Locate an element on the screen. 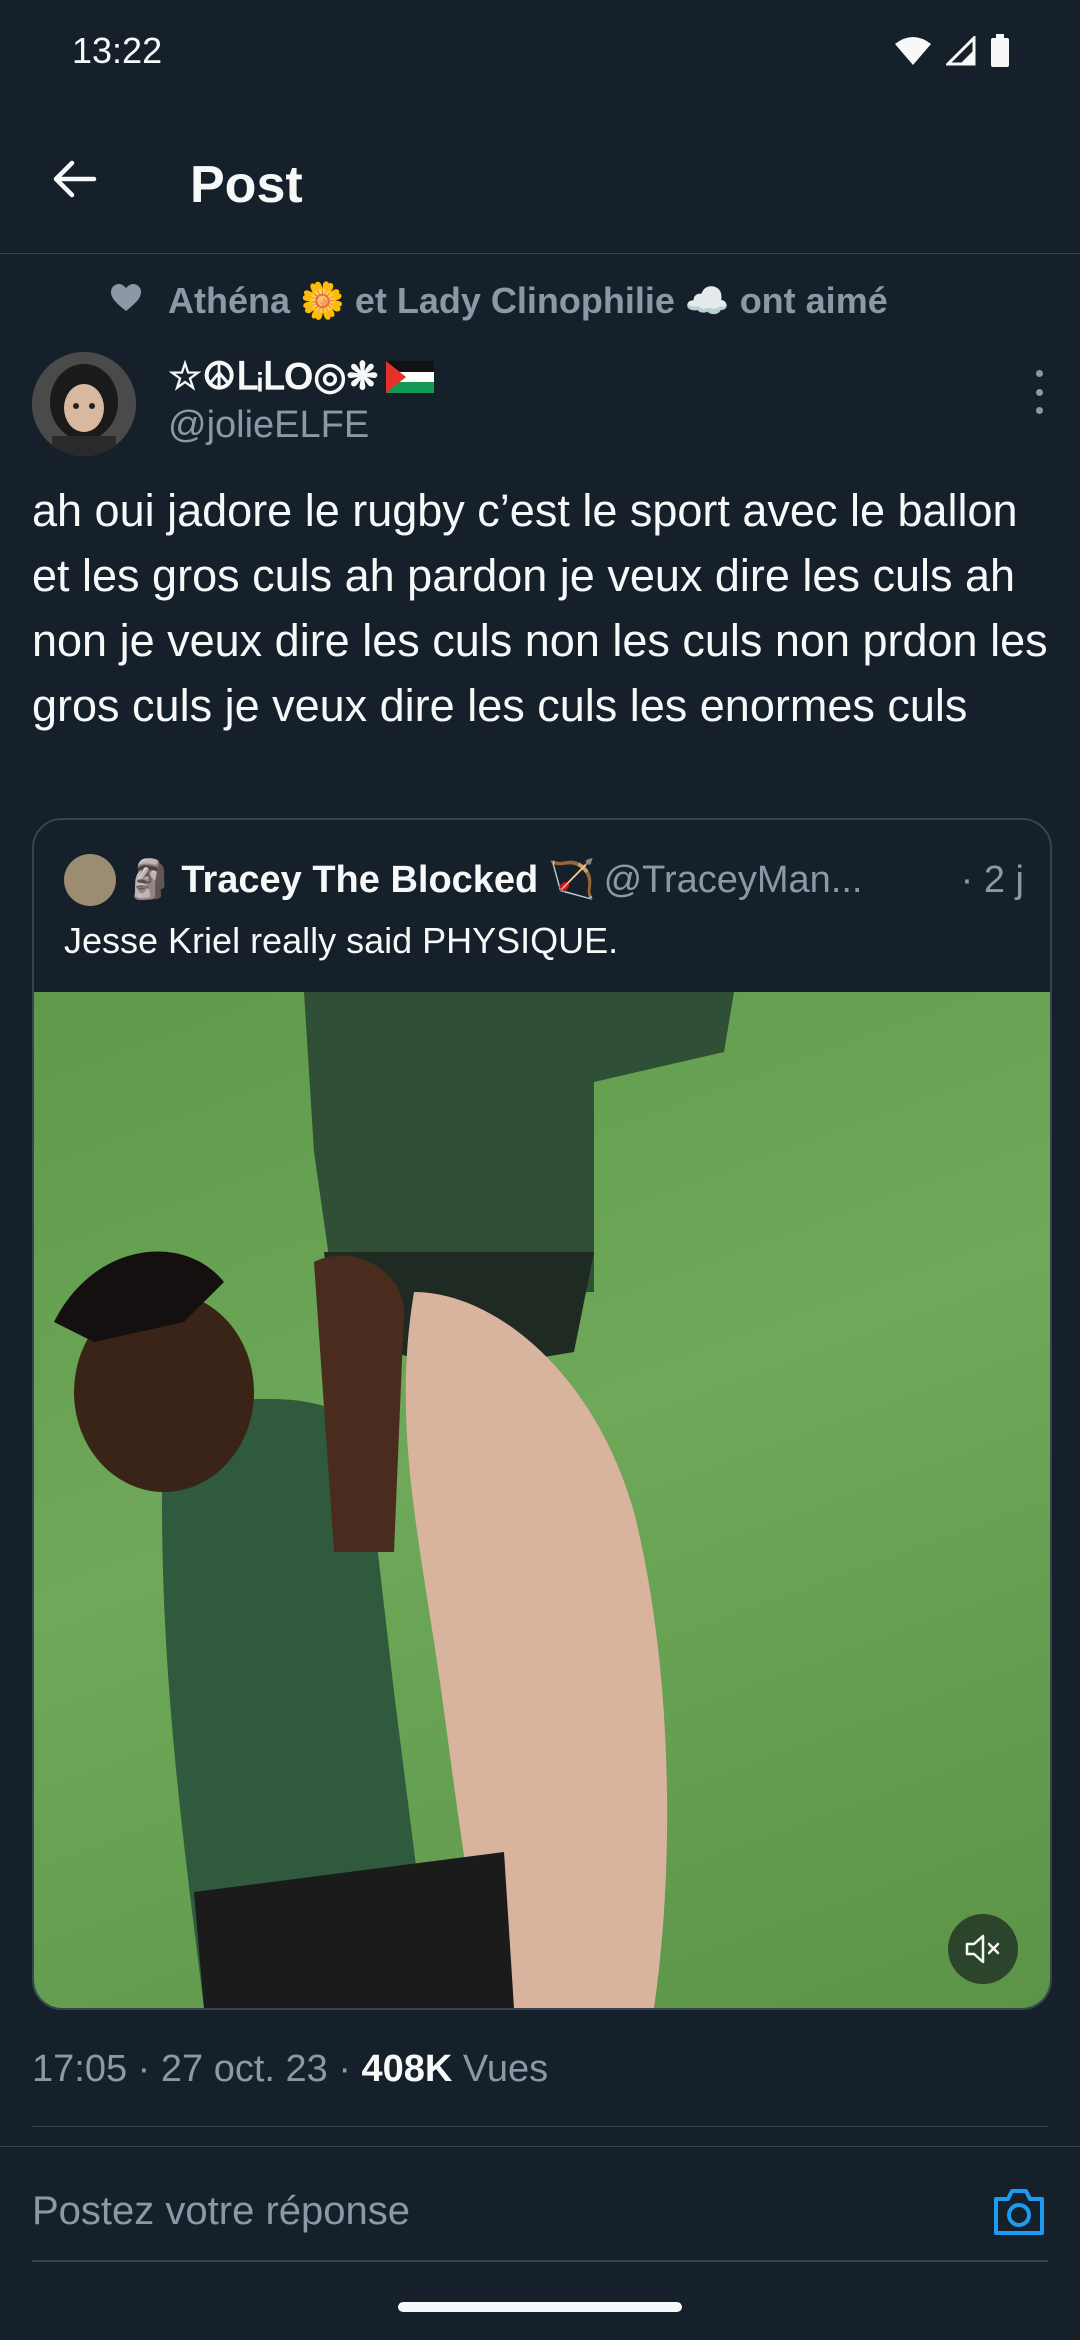 The image size is (1080, 2340). battery-icon is located at coordinates (1000, 50).